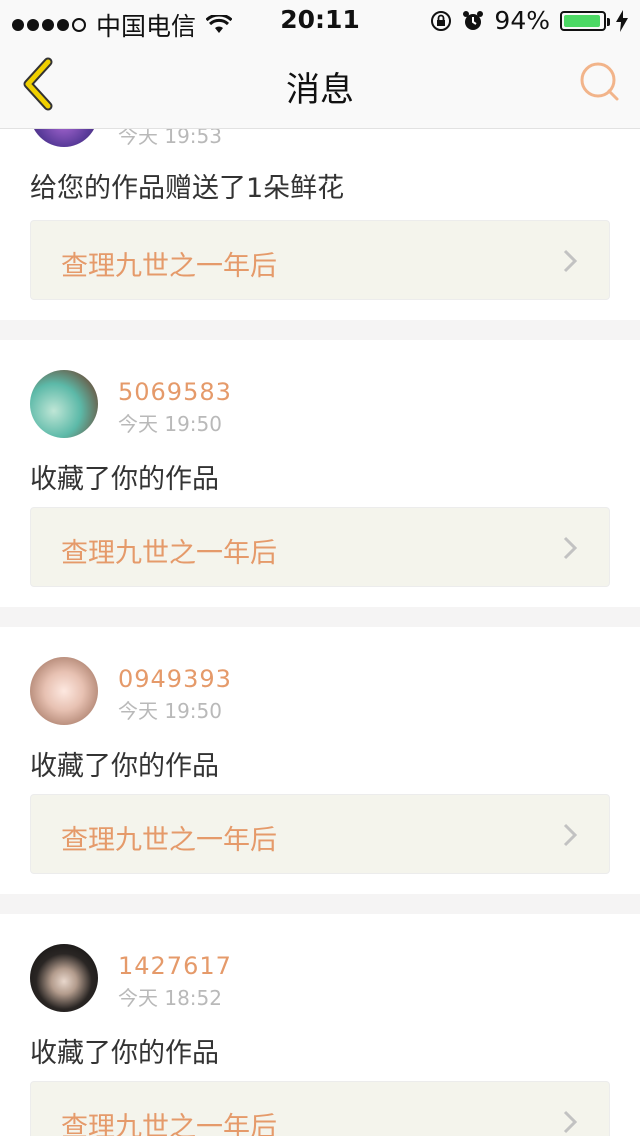 Image resolution: width=640 pixels, height=1136 pixels. What do you see at coordinates (582, 20) in the screenshot?
I see `battery-fill` at bounding box center [582, 20].